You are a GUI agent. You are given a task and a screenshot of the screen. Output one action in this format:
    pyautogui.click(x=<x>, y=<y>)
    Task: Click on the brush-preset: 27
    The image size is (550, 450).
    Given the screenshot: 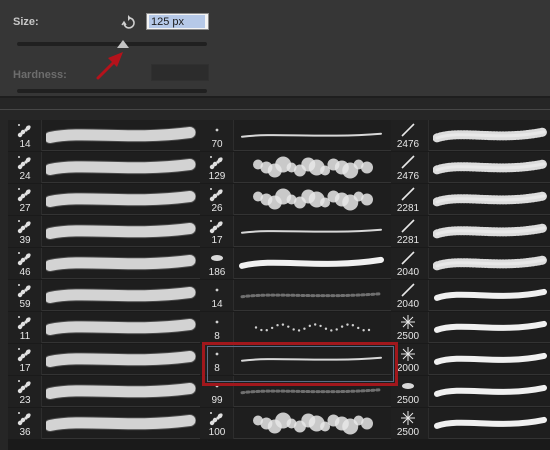 What is the action you would take?
    pyautogui.click(x=104, y=199)
    